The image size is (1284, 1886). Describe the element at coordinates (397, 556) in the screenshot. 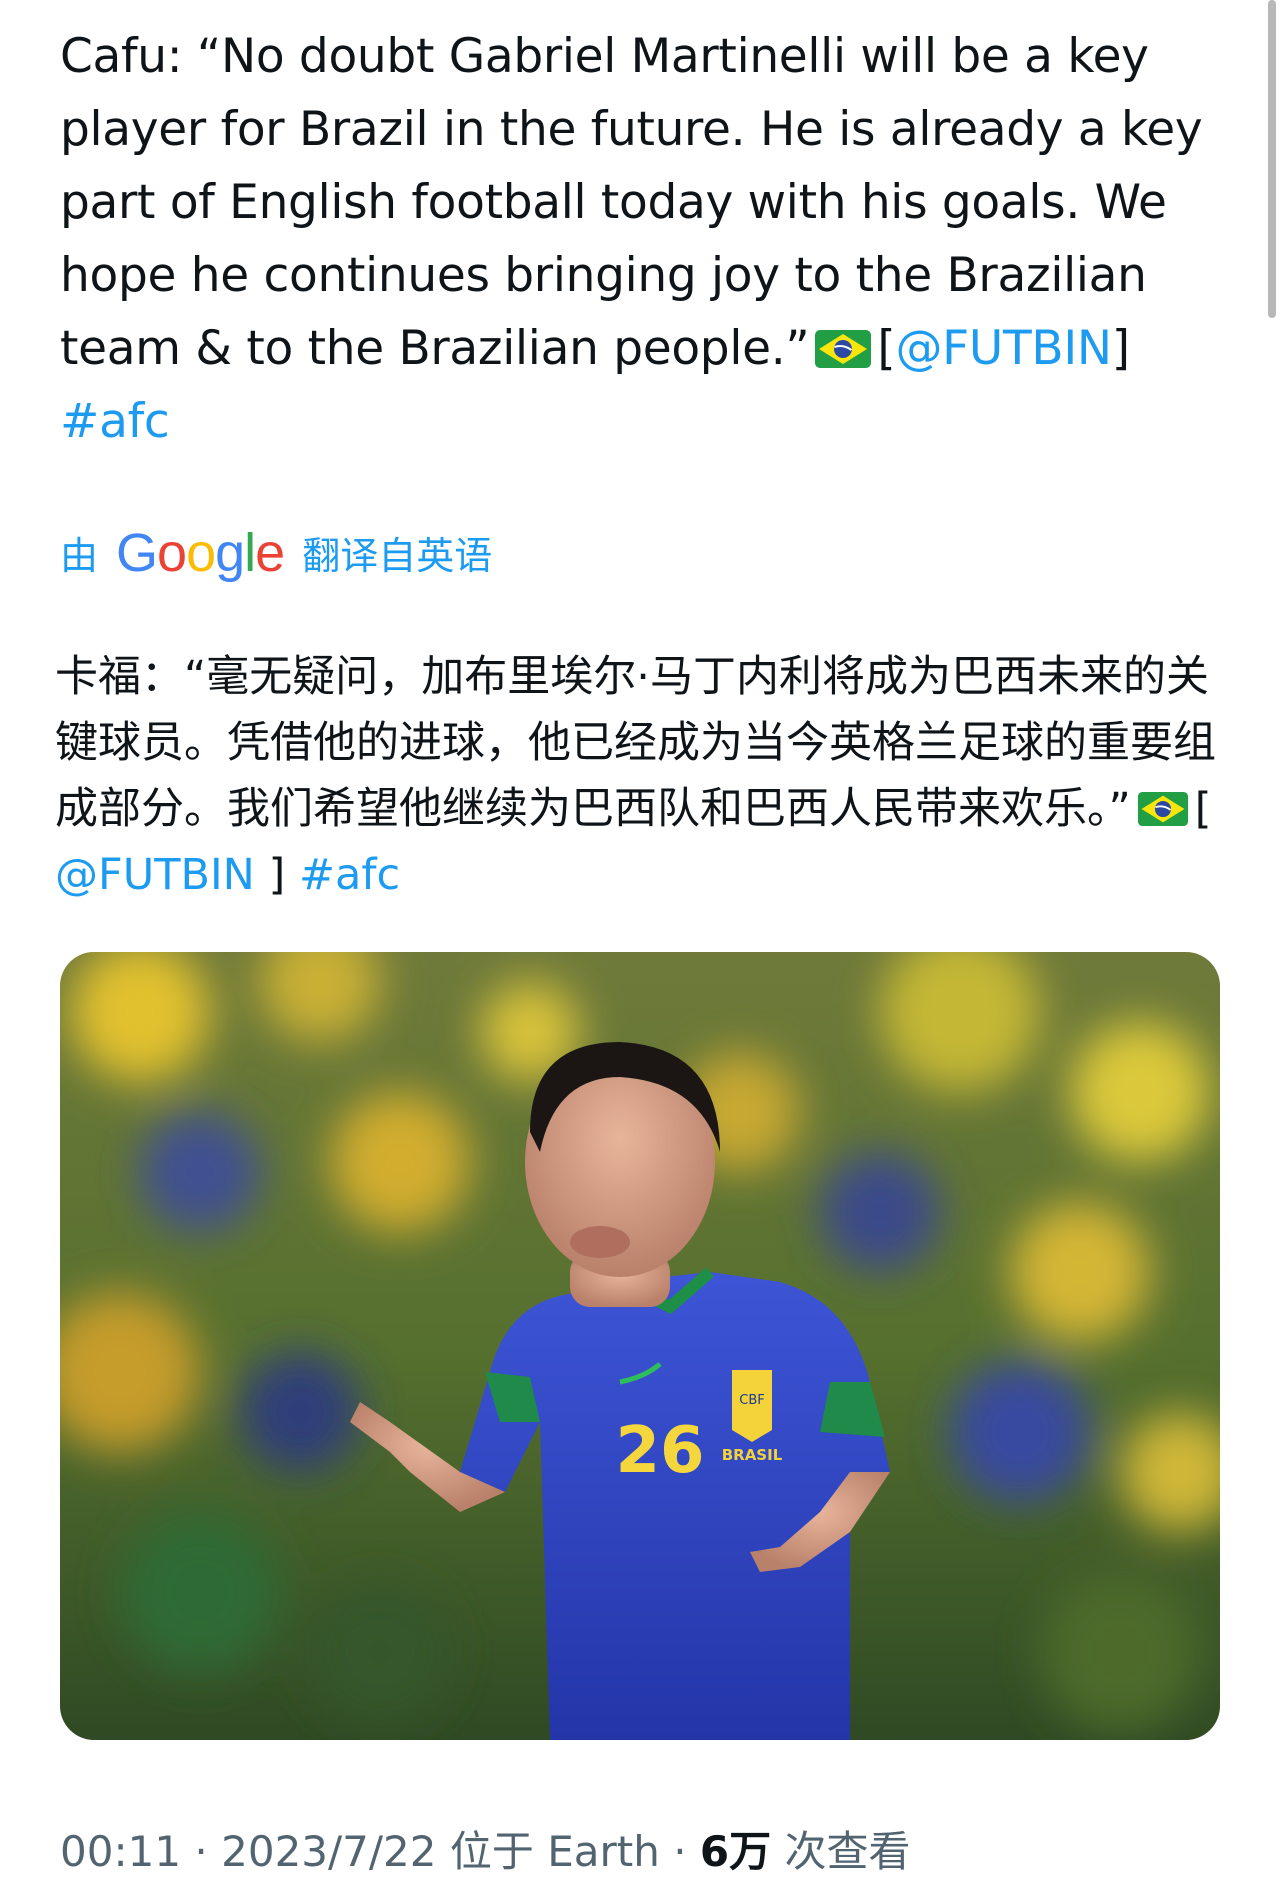

I see `translation-suffix: 翻译自英语` at that location.